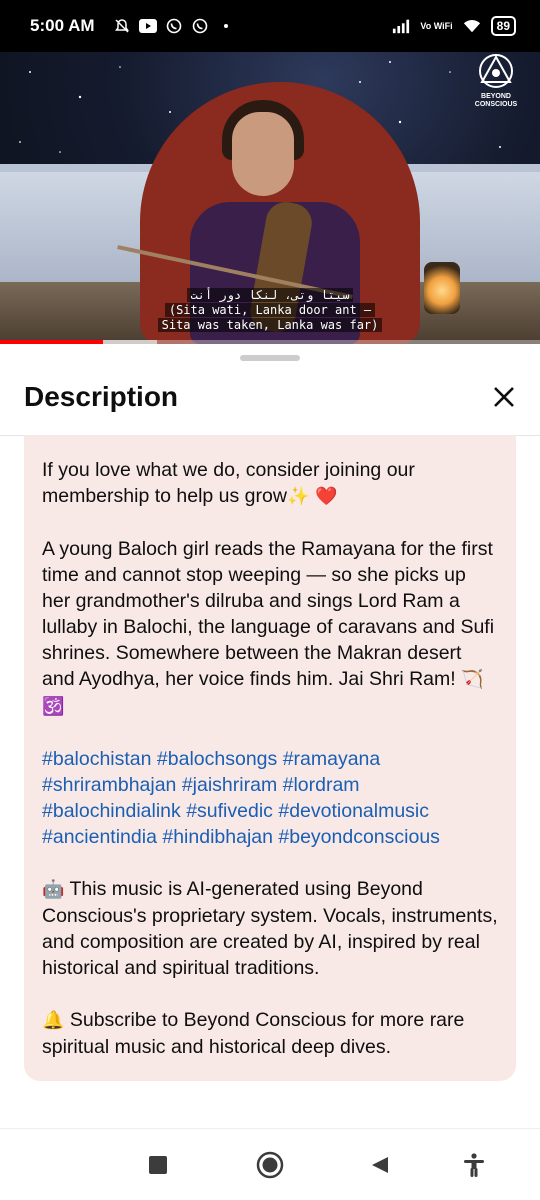  What do you see at coordinates (101, 396) in the screenshot?
I see `sheet-title: Description` at bounding box center [101, 396].